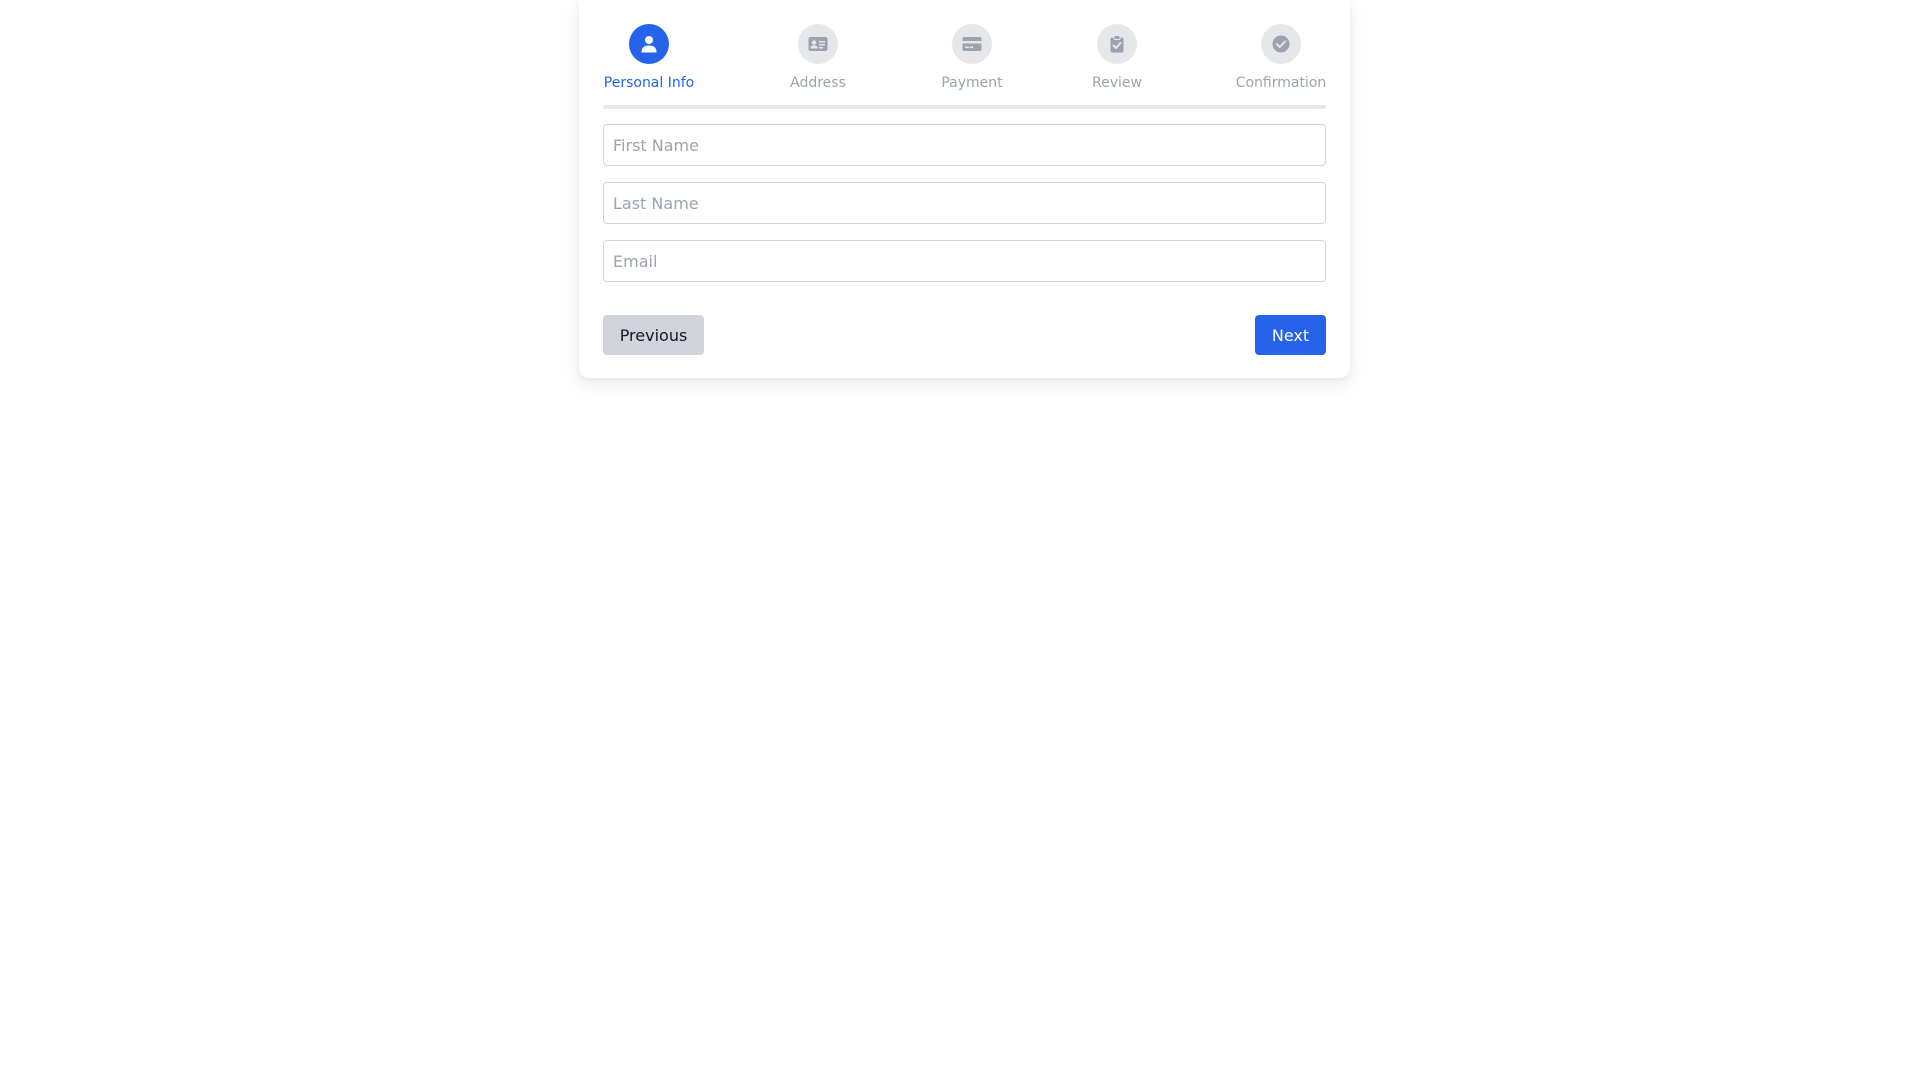 The width and height of the screenshot is (1920, 1080). What do you see at coordinates (1117, 83) in the screenshot?
I see `step-label: Review` at bounding box center [1117, 83].